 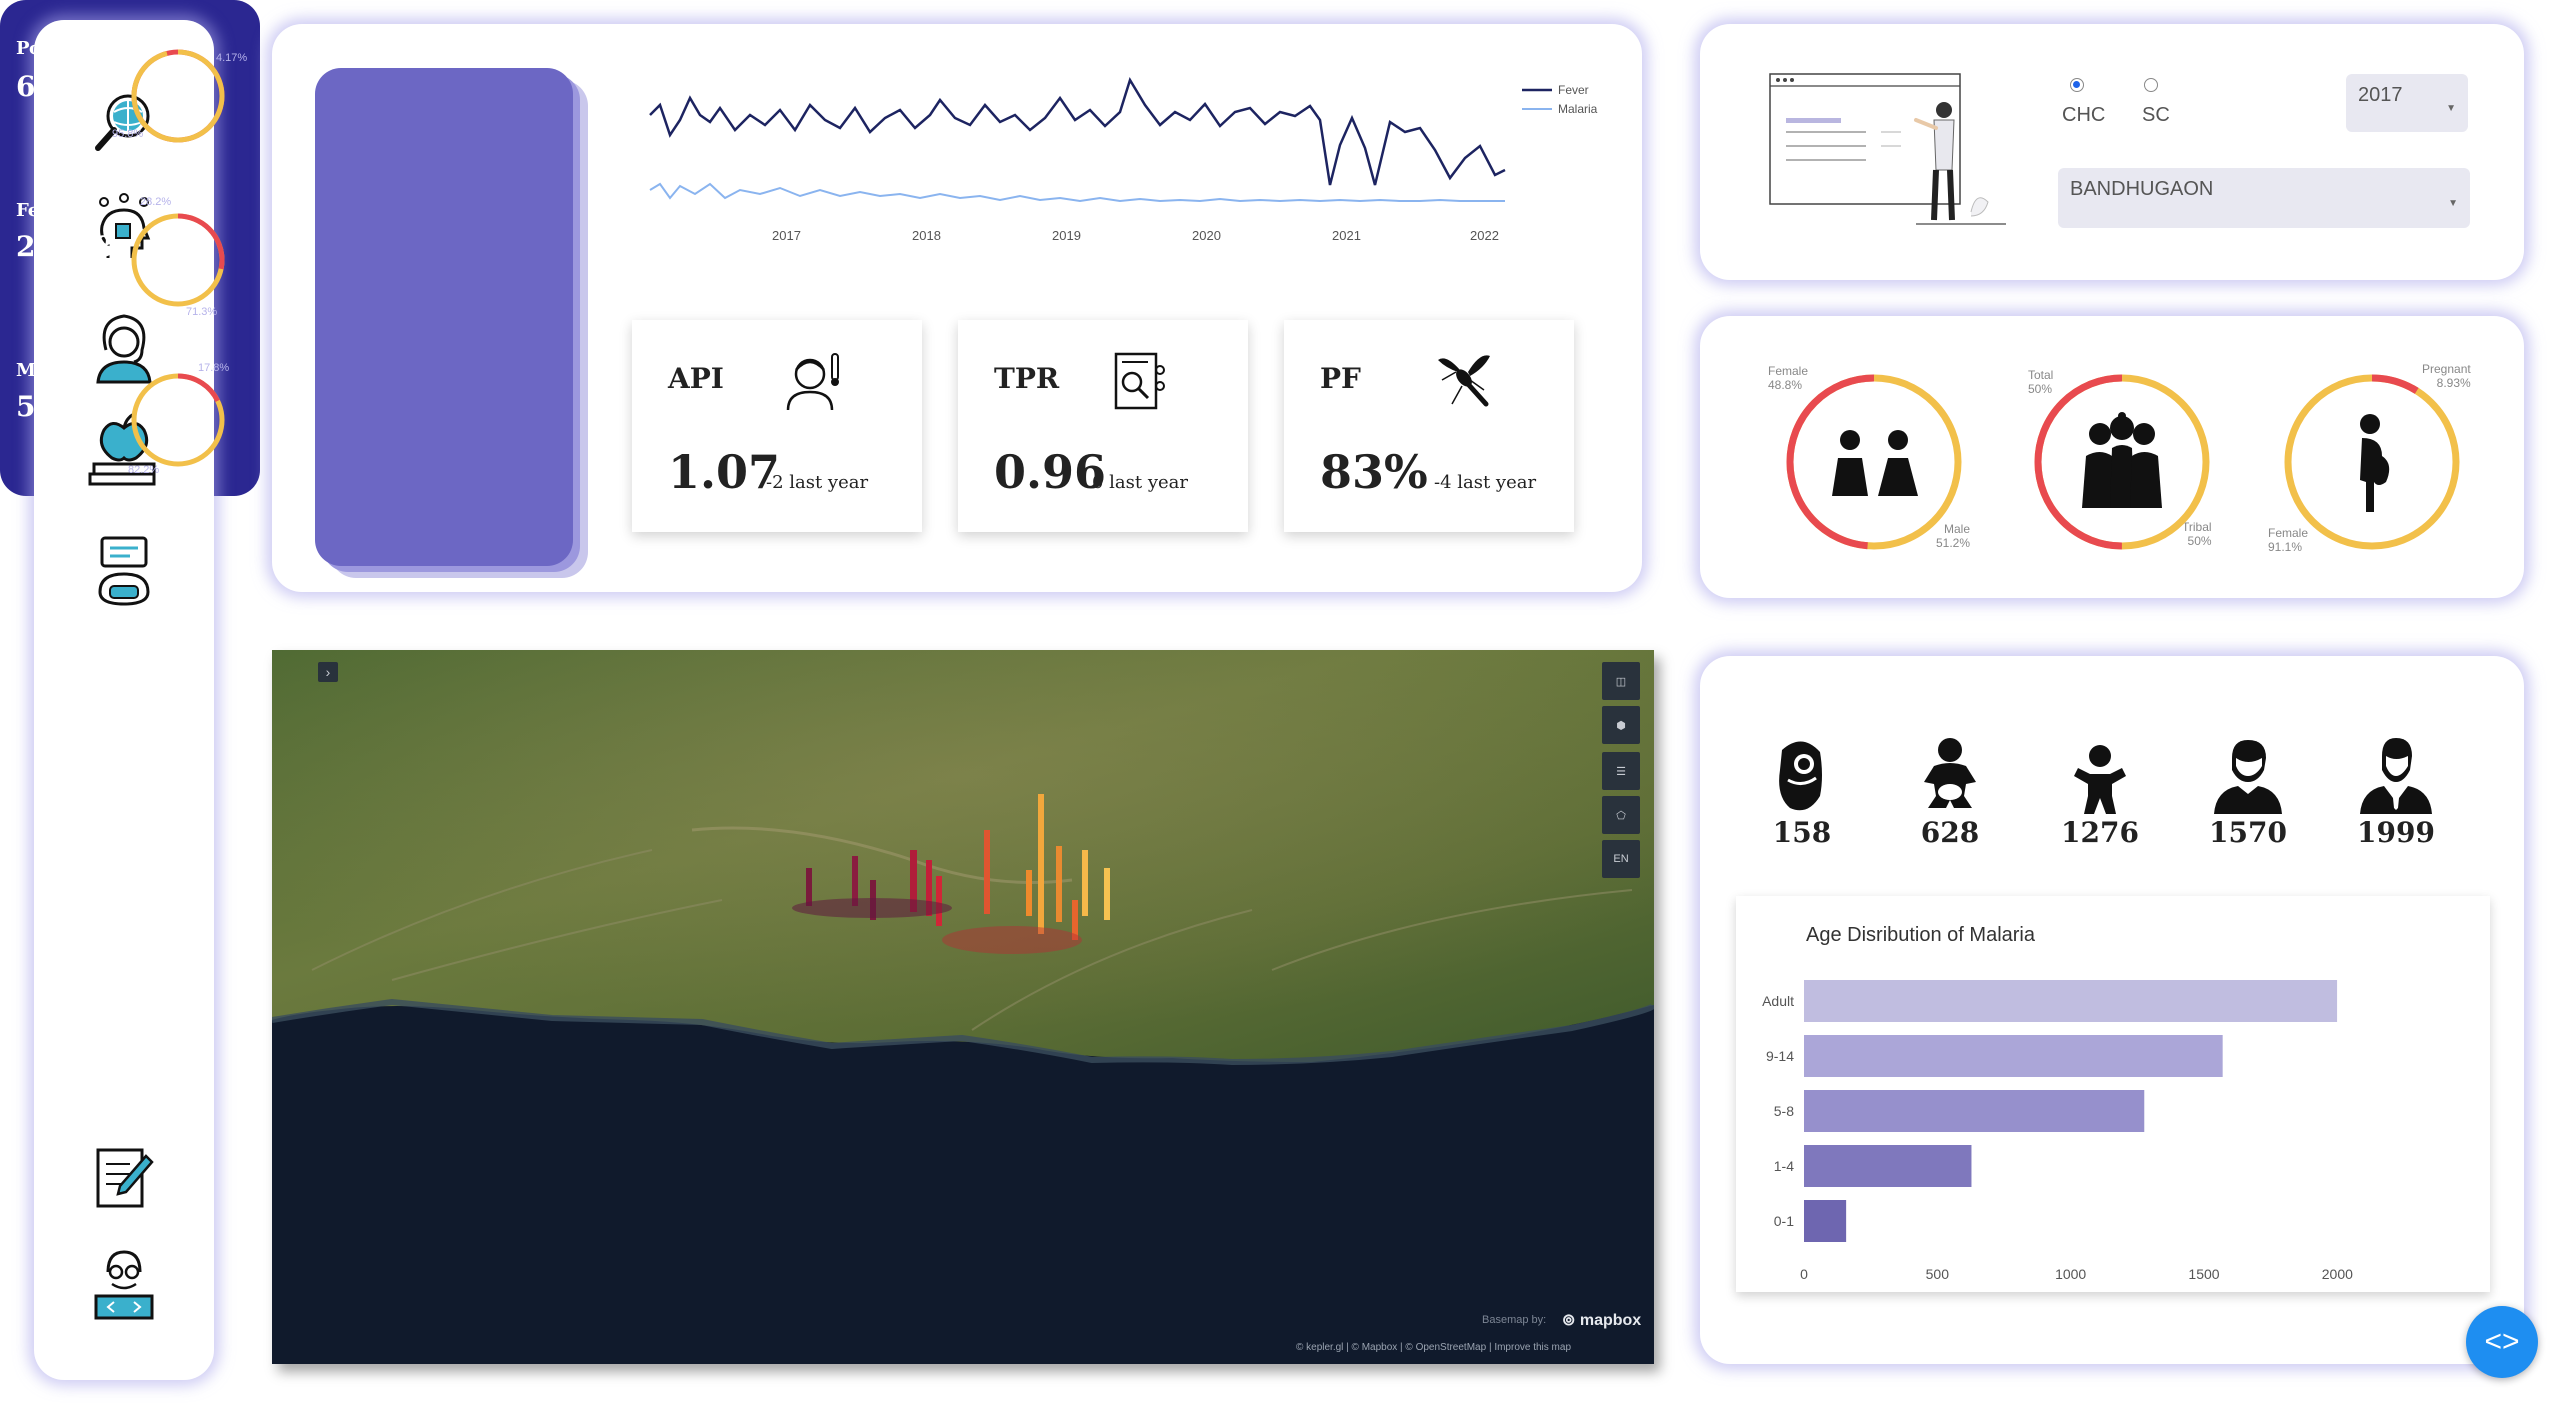 What do you see at coordinates (1950, 773) in the screenshot?
I see `baby-icon` at bounding box center [1950, 773].